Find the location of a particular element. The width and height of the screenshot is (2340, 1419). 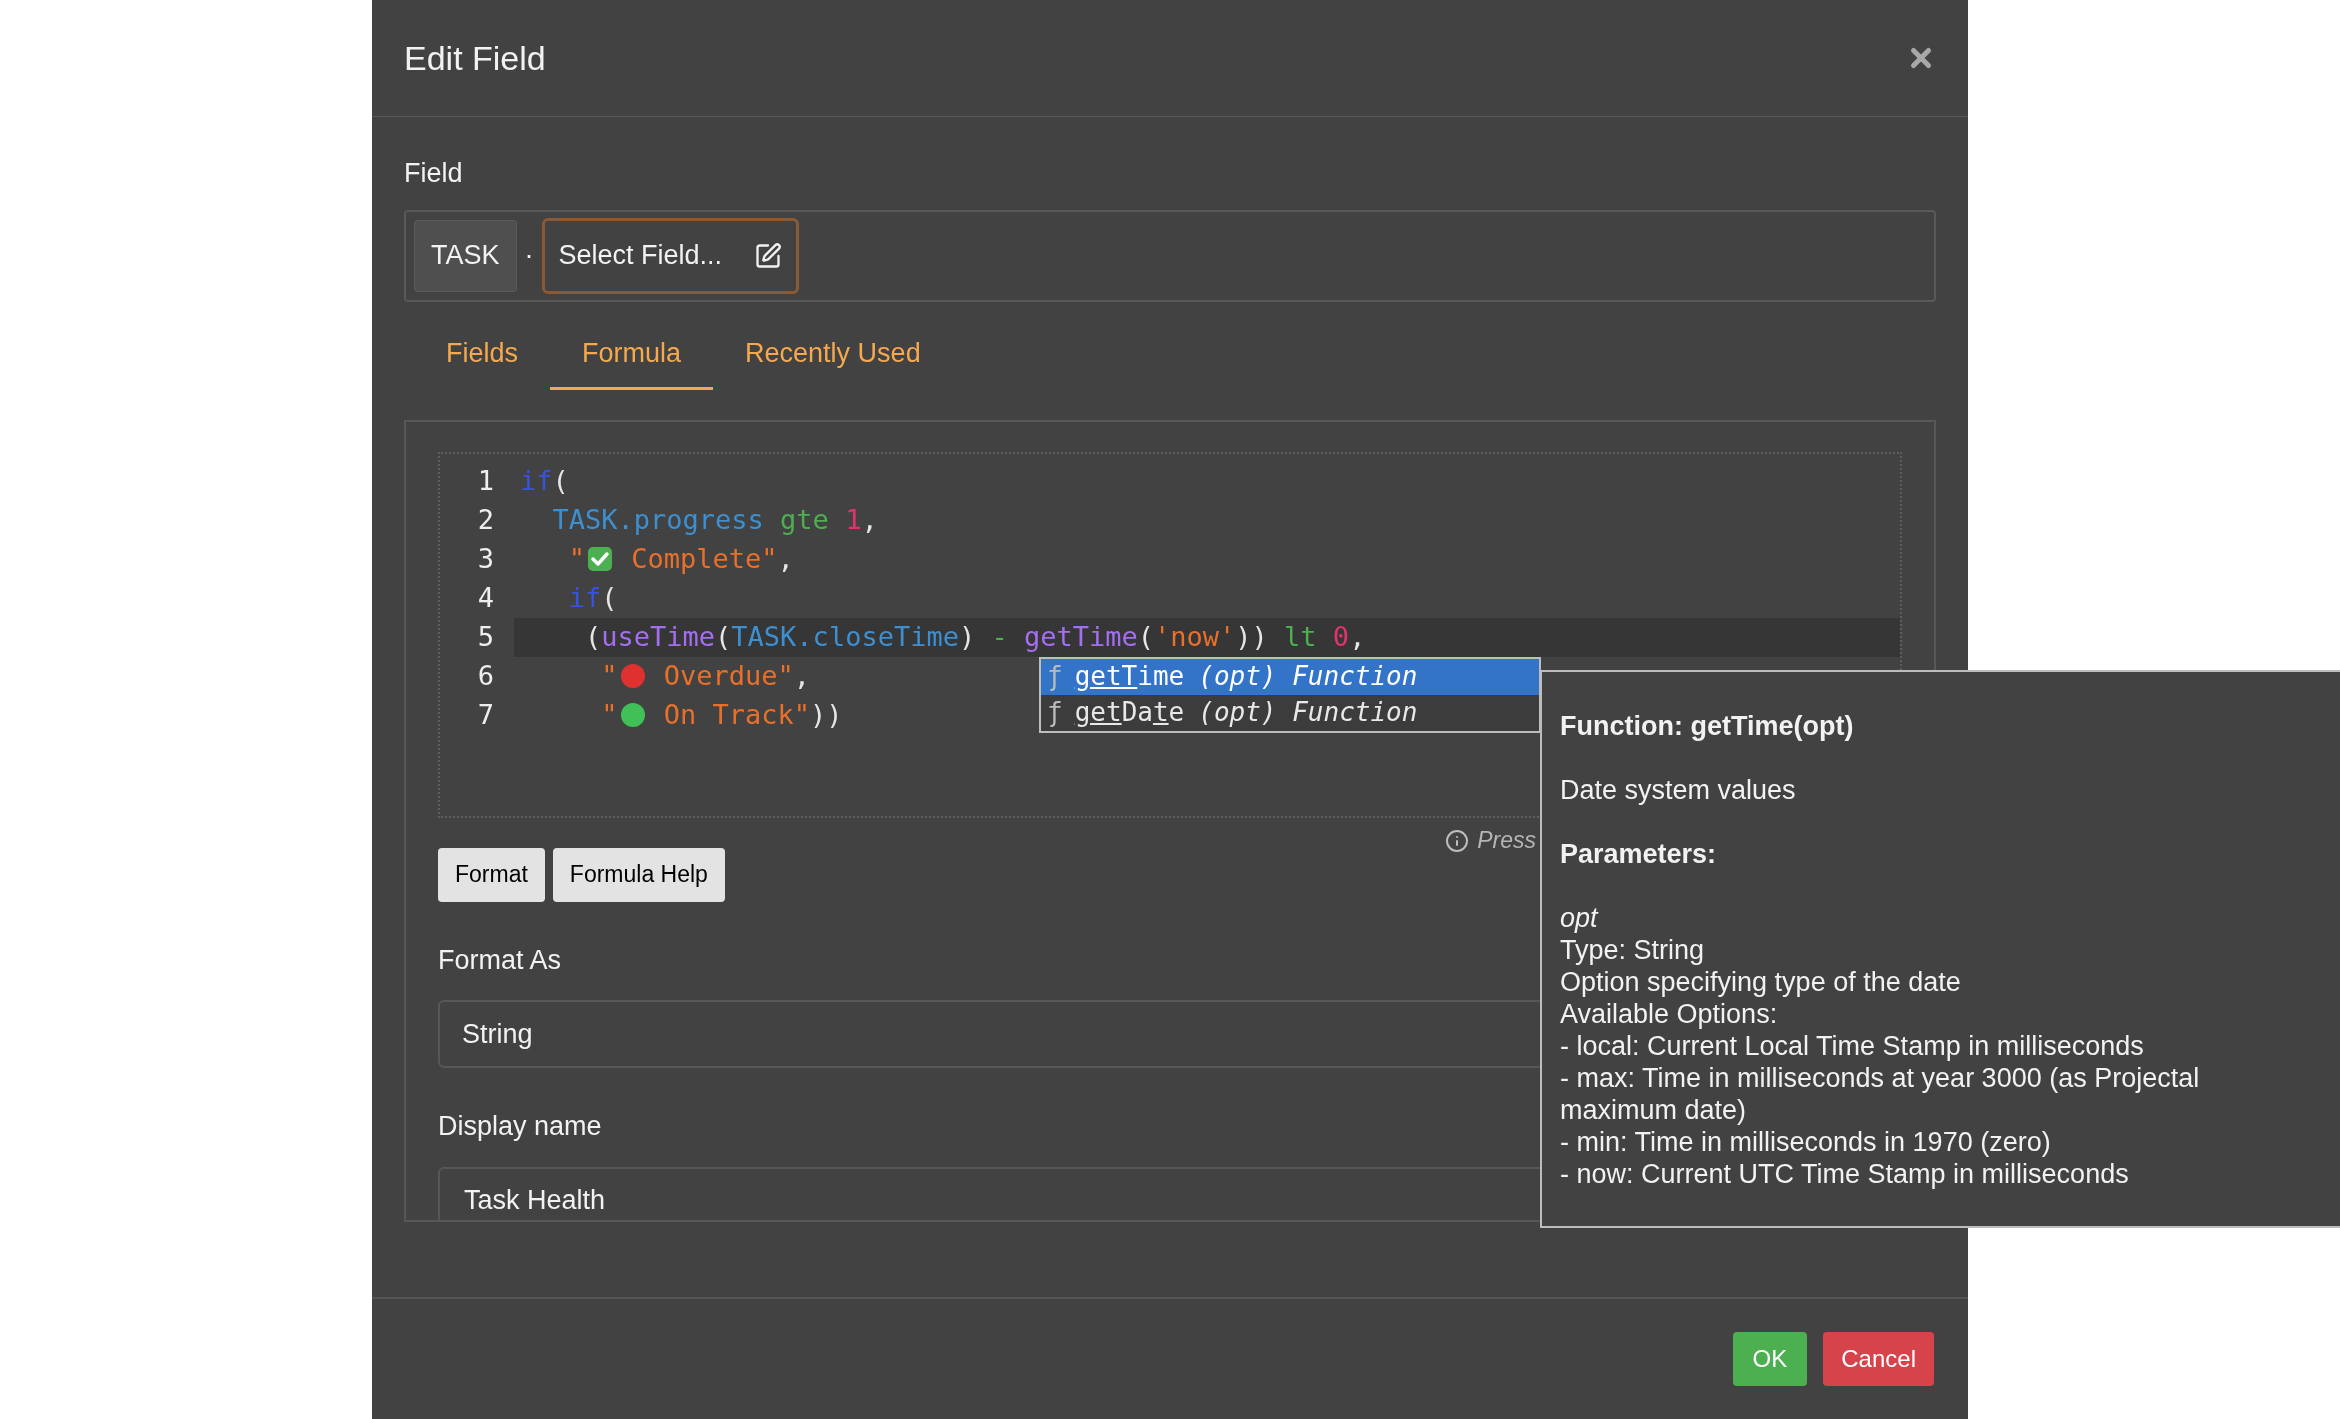

edit-icon is located at coordinates (768, 255).